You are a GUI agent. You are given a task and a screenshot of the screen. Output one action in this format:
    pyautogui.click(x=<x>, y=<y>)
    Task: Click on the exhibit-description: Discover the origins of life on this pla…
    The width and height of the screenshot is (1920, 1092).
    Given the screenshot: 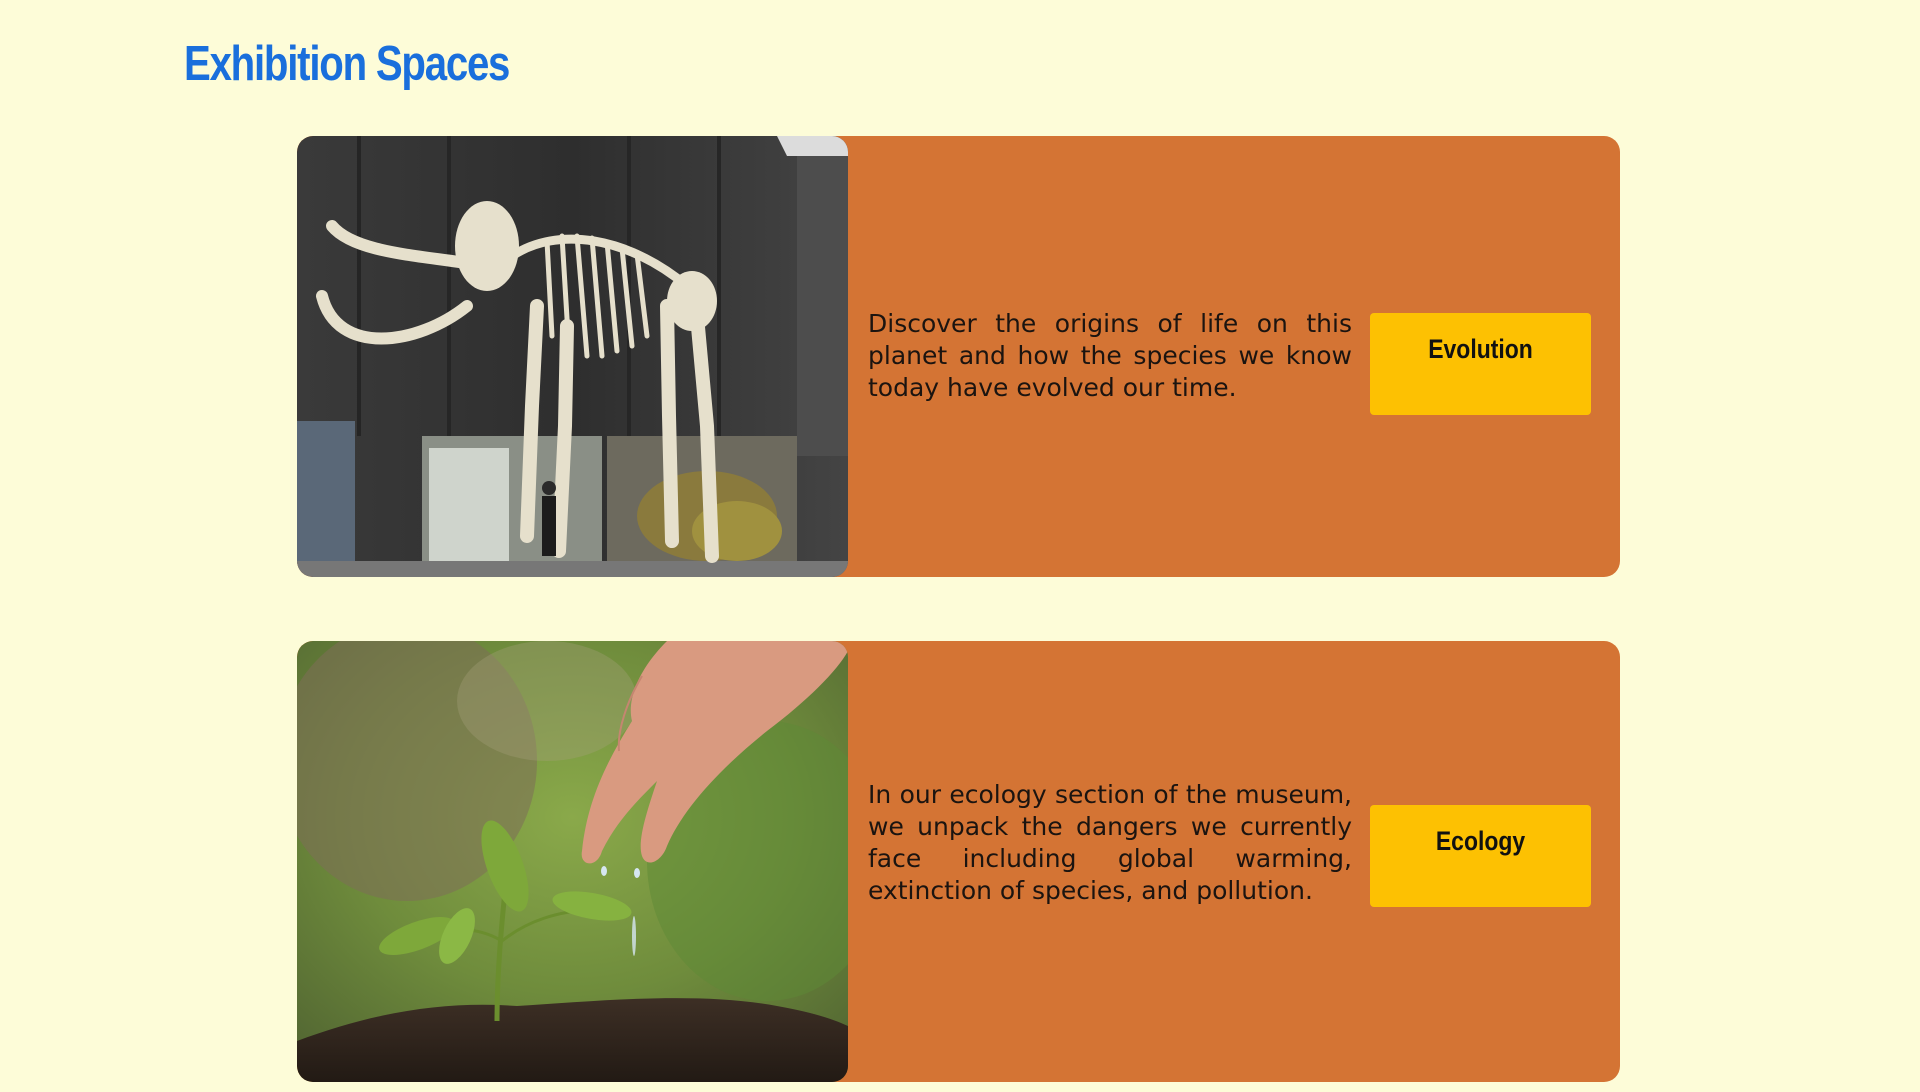 What is the action you would take?
    pyautogui.click(x=1110, y=355)
    